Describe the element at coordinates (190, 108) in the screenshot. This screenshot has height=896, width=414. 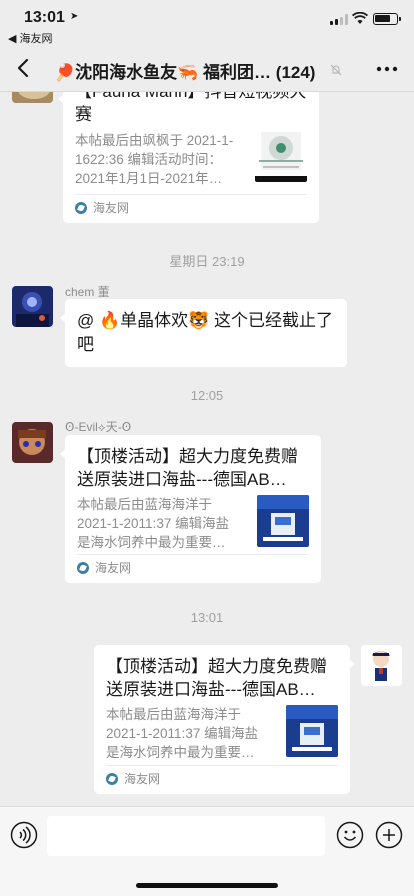
I see `card-title: 【Fauna Marin】抖音短视频大赛` at that location.